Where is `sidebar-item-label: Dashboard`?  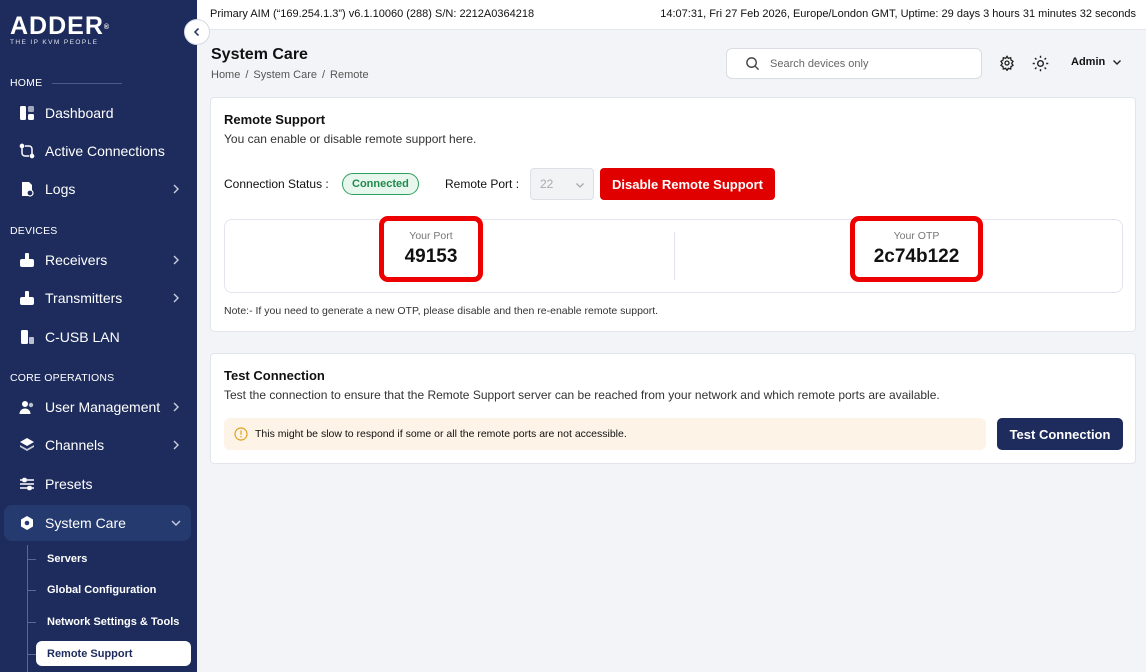
sidebar-item-label: Dashboard is located at coordinates (79, 113).